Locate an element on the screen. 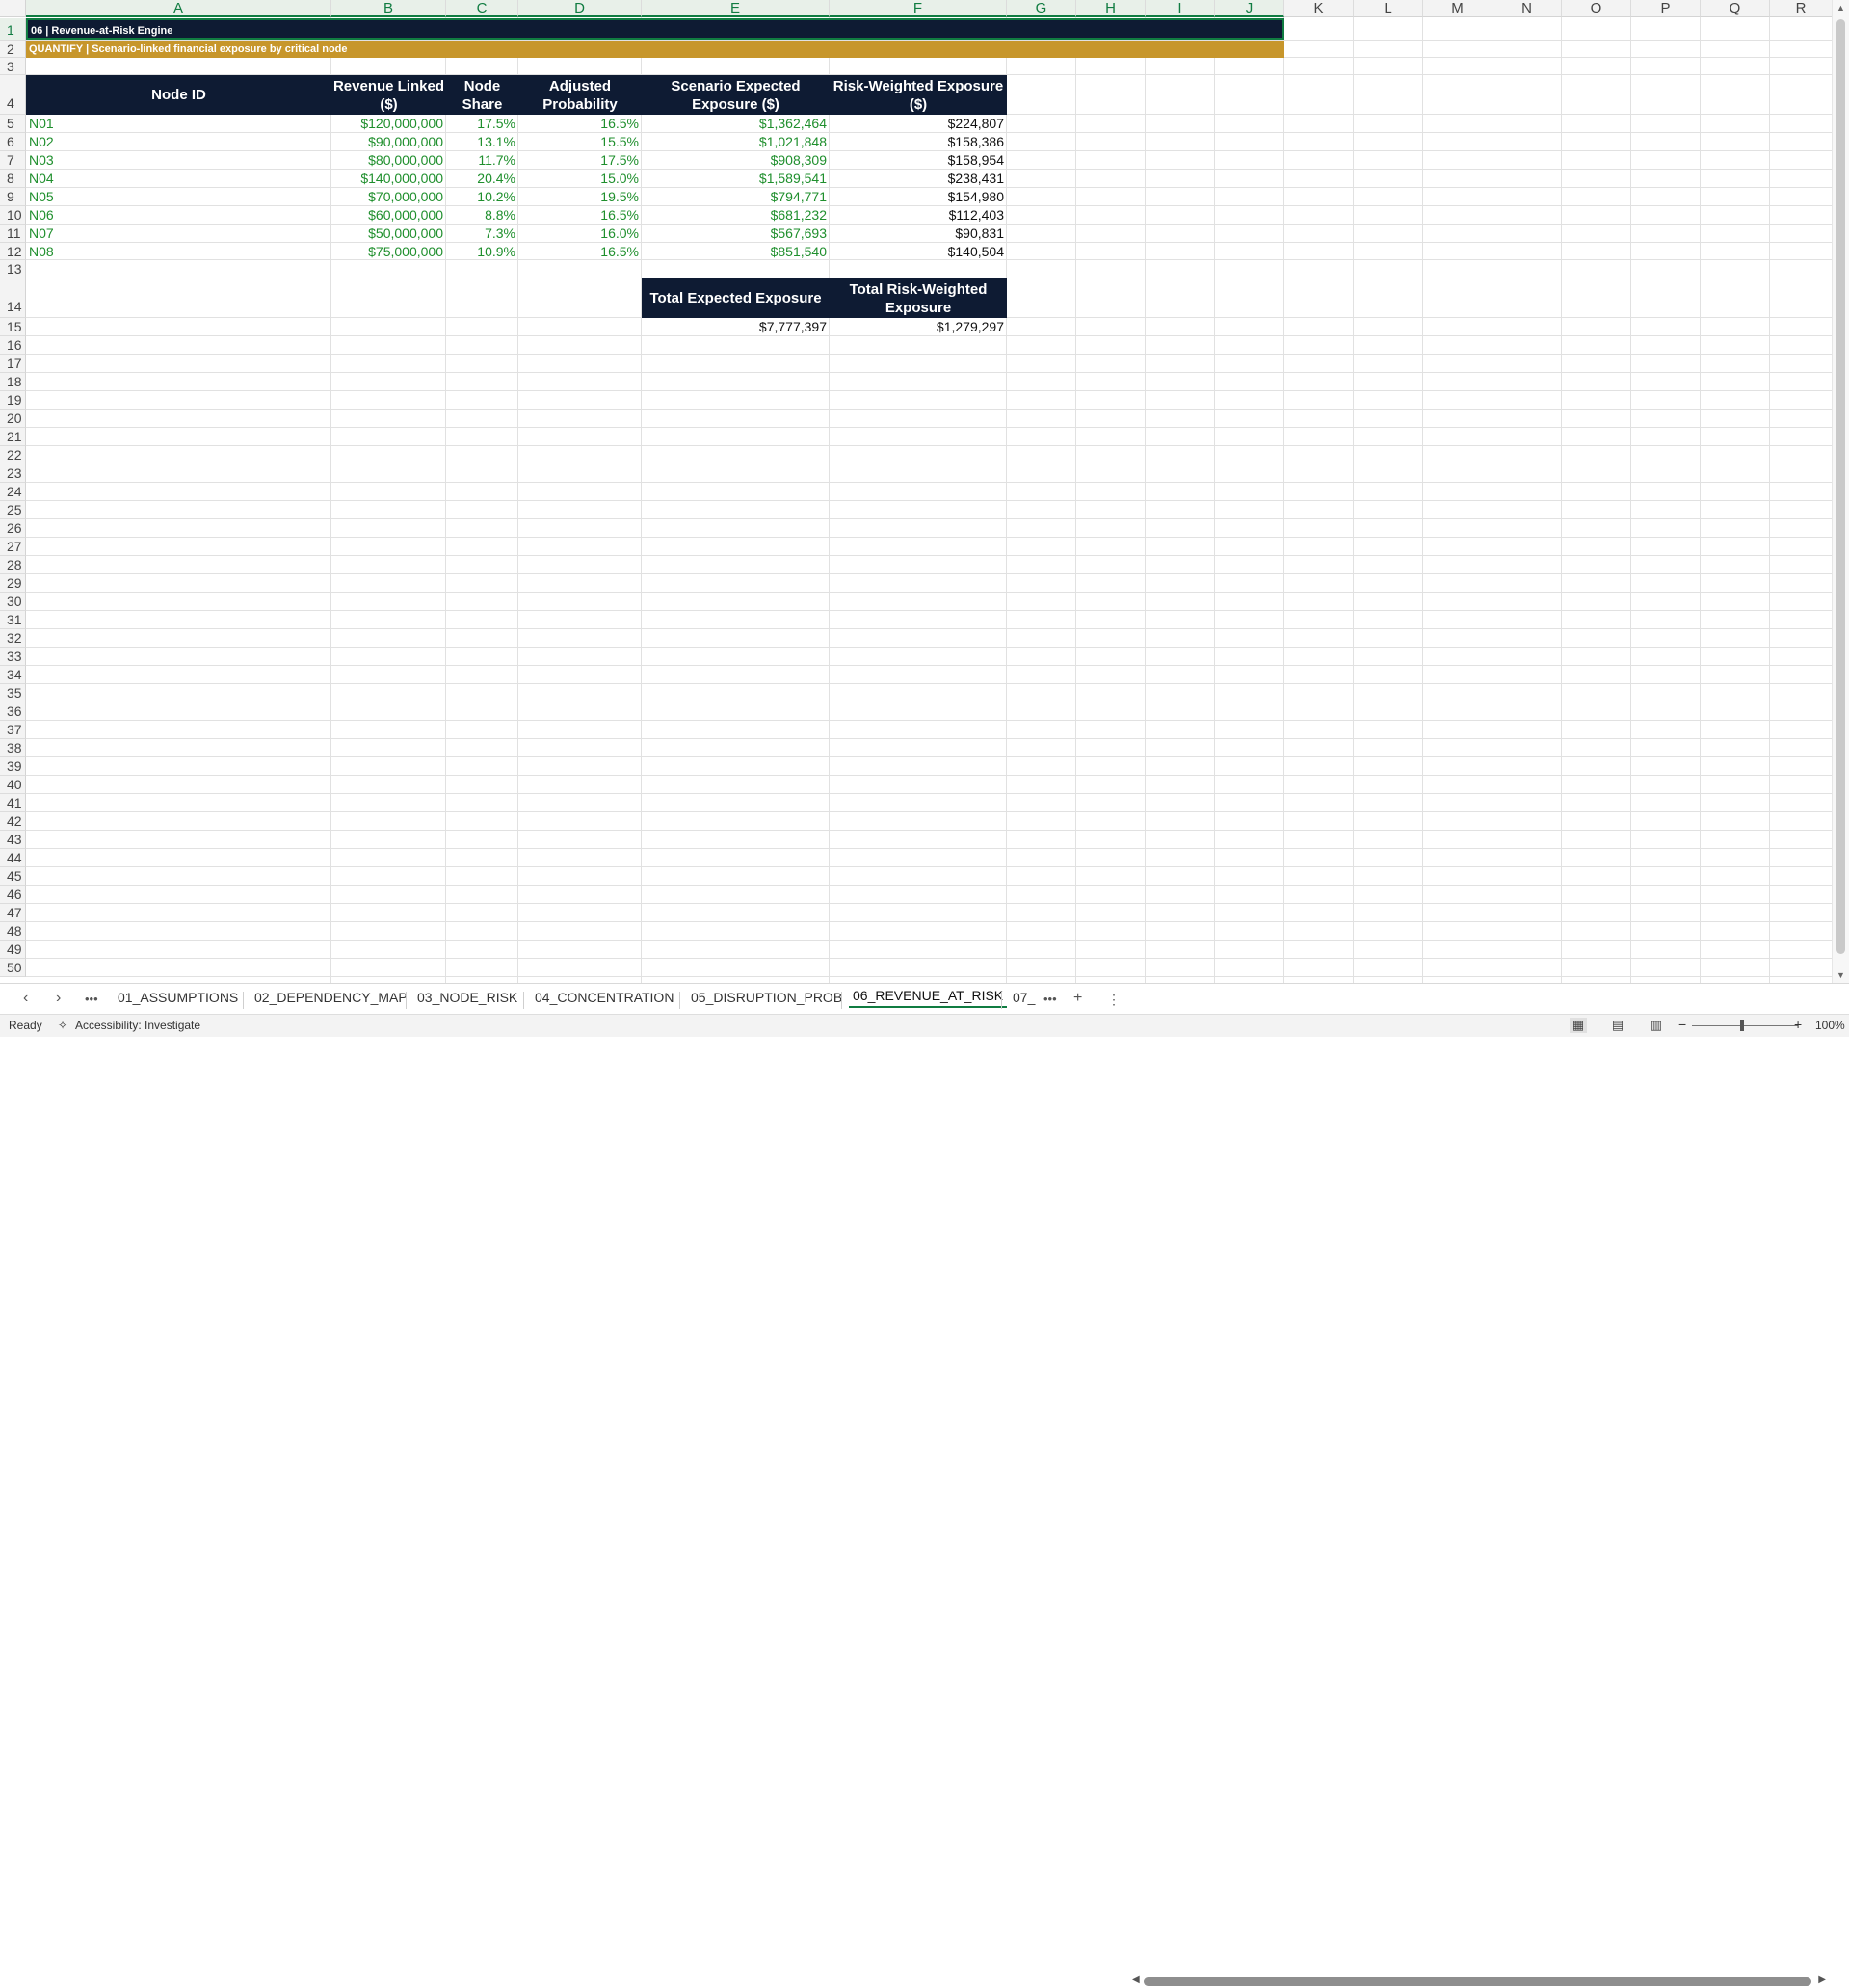  row-header-28: 28 is located at coordinates (13, 565).